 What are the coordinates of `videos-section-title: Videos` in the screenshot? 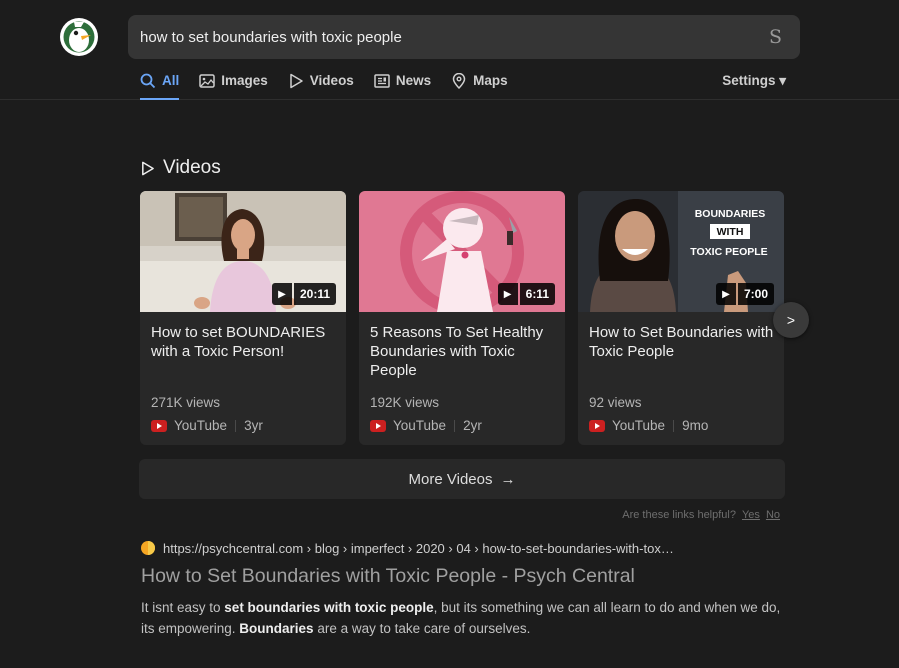 It's located at (180, 168).